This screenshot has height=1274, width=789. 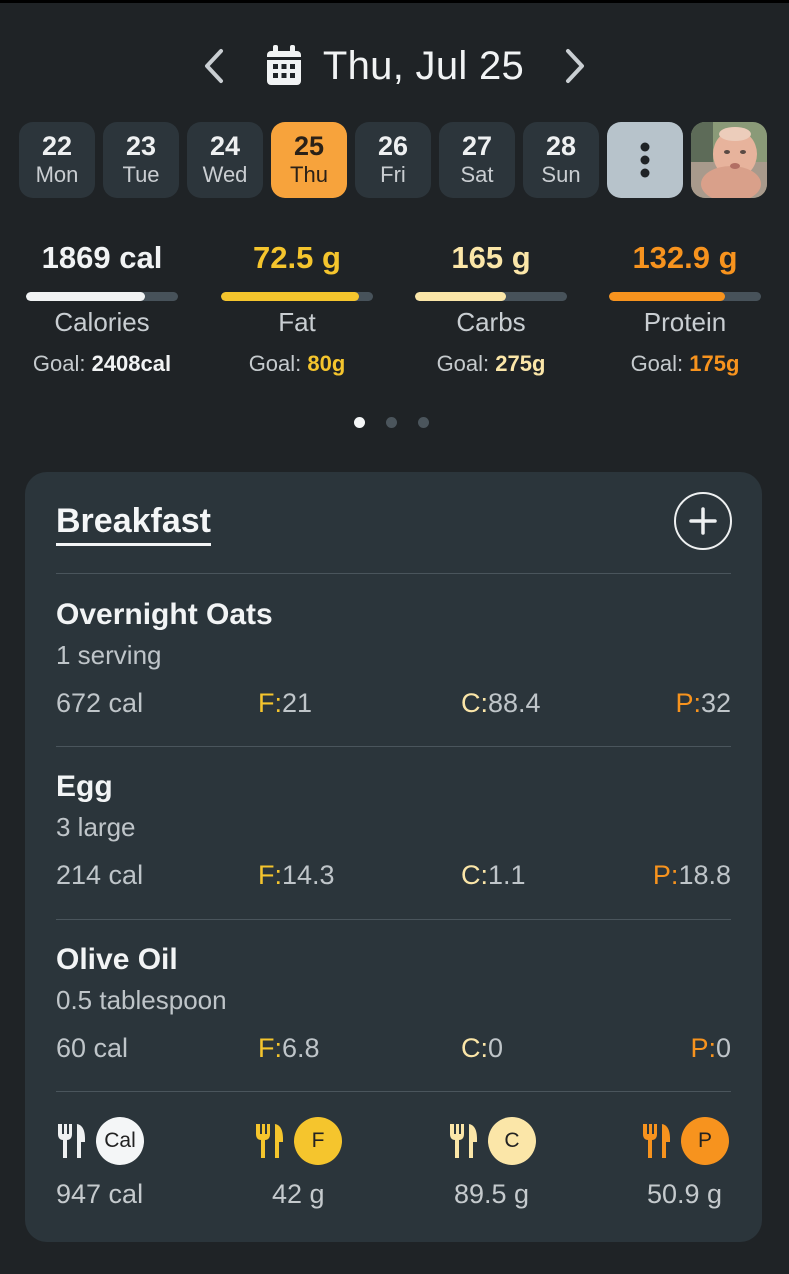 I want to click on day-number: 26, so click(x=393, y=146).